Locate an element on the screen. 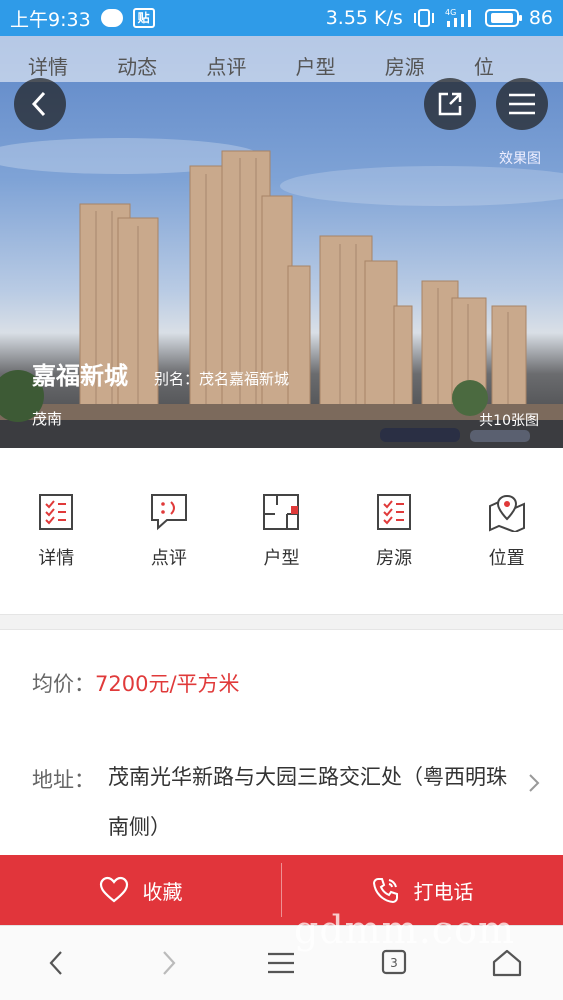 Image resolution: width=563 pixels, height=1000 pixels. hero-tab-strip: 详情 动态 点评 户型 房源 位 is located at coordinates (281, 59).